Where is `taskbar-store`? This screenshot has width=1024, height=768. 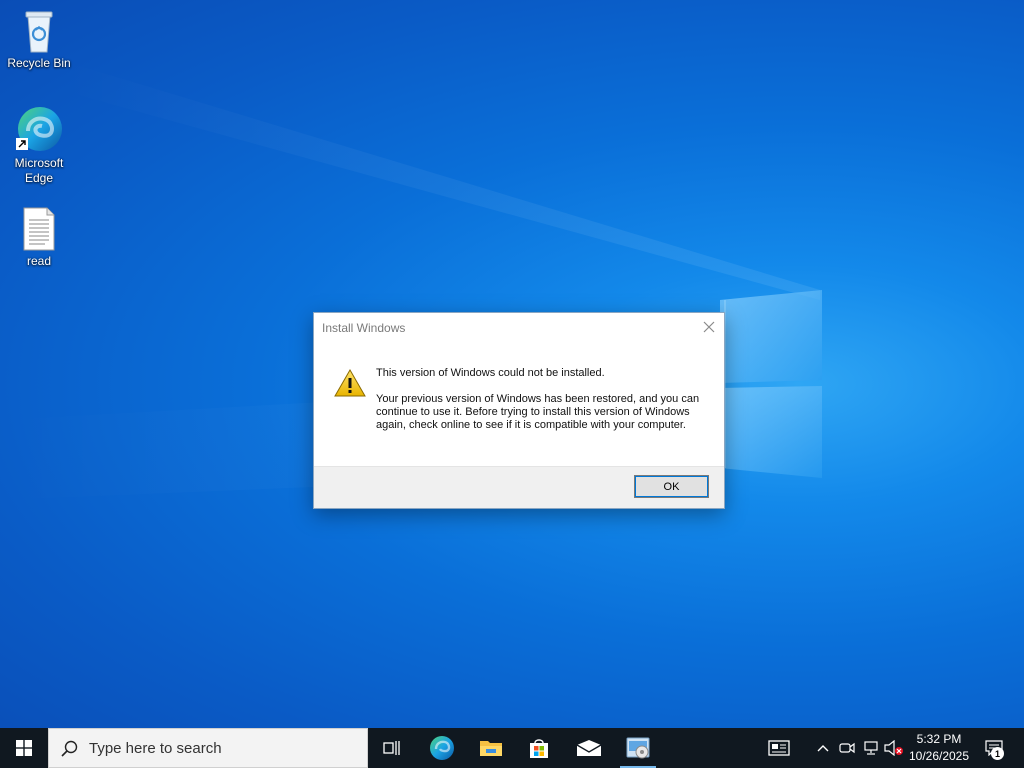
taskbar-store is located at coordinates (539, 748).